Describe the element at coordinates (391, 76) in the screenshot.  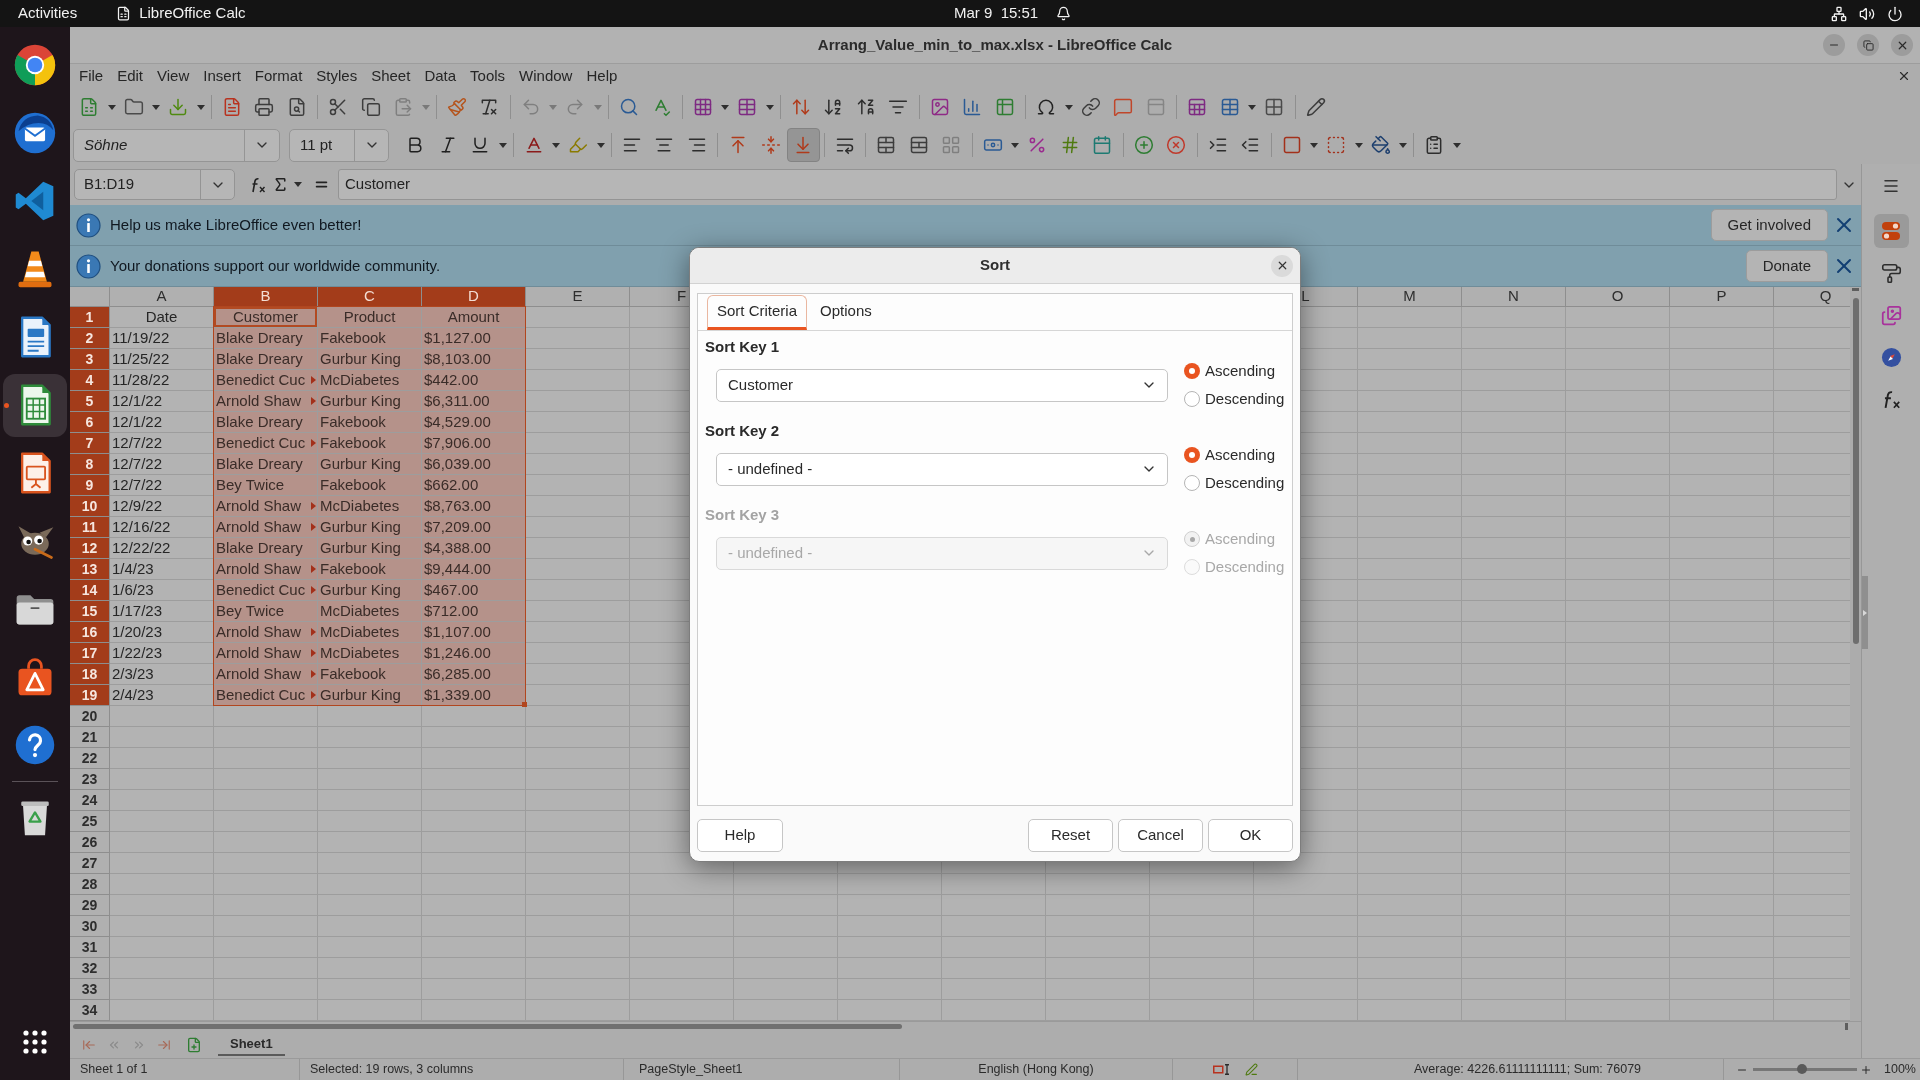
I see `menu-item: Sheet` at that location.